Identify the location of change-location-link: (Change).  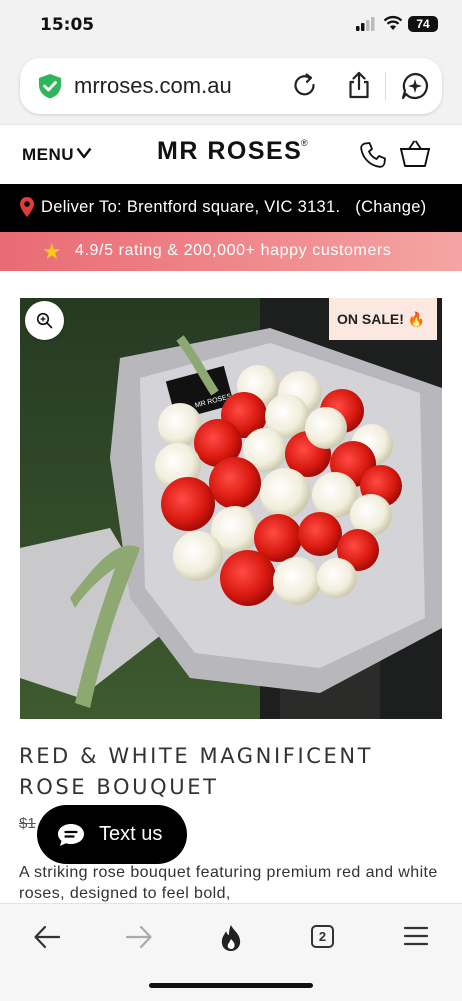
(390, 207).